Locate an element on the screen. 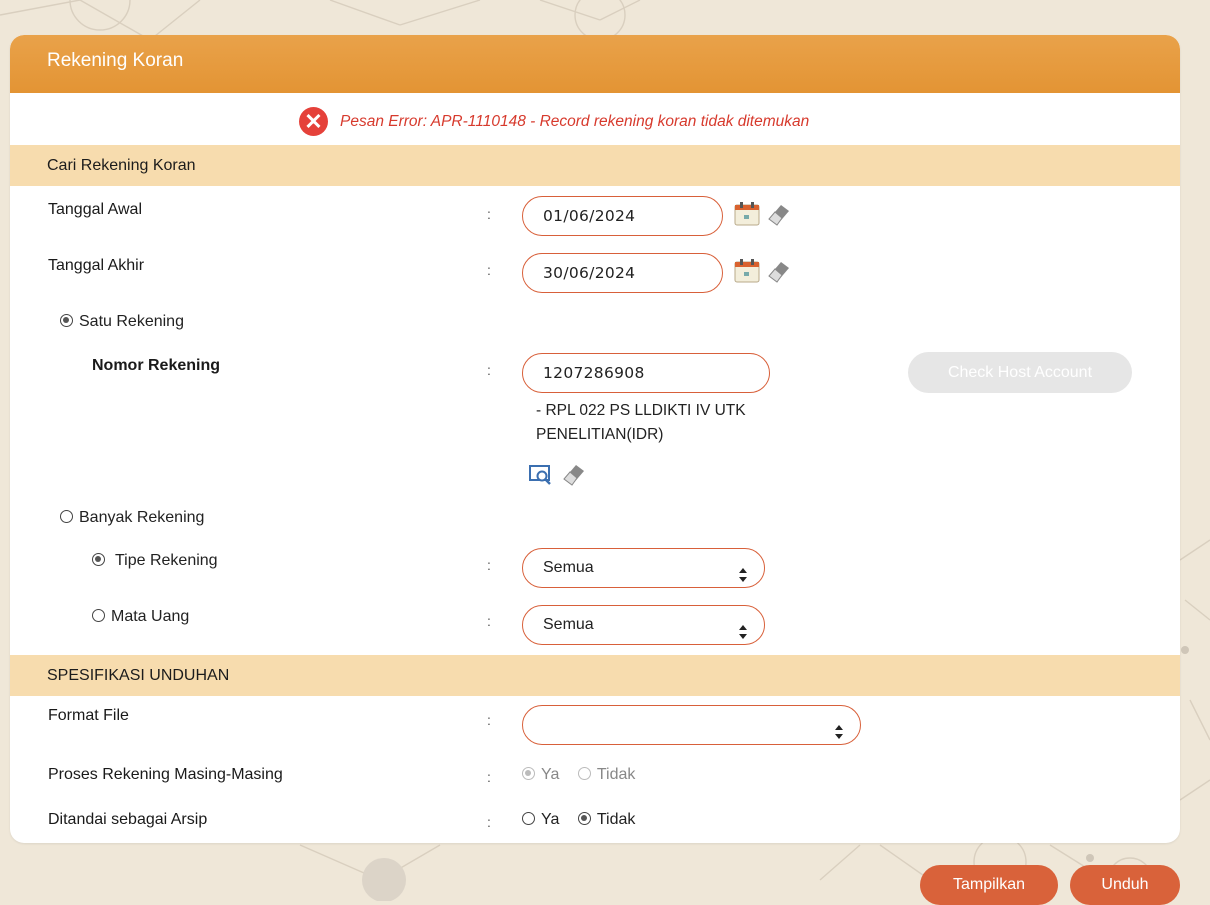 This screenshot has width=1210, height=905. single-account-label: Satu Rekening is located at coordinates (131, 321).